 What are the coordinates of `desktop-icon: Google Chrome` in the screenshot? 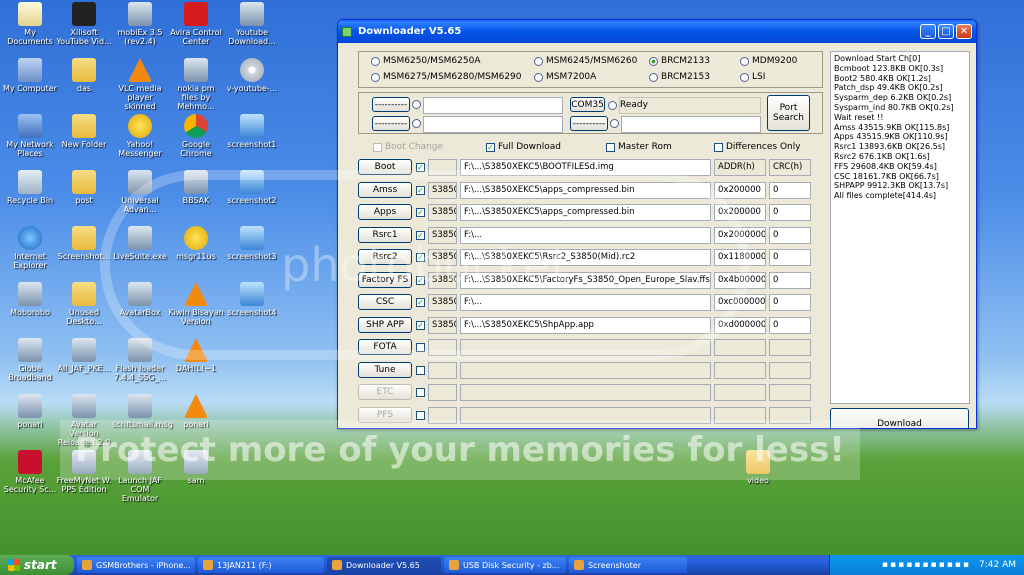 It's located at (196, 136).